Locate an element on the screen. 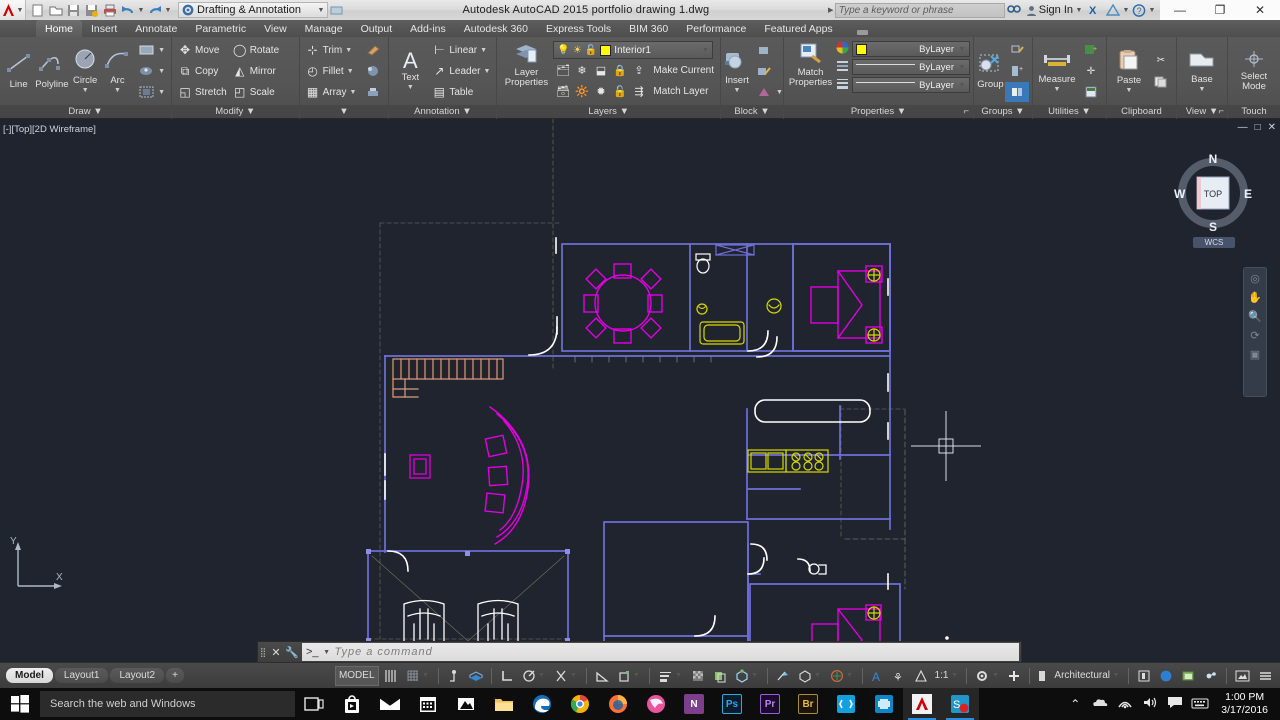 The width and height of the screenshot is (1280, 720). linetype-dropdown-arrow: ▼ is located at coordinates (962, 67).